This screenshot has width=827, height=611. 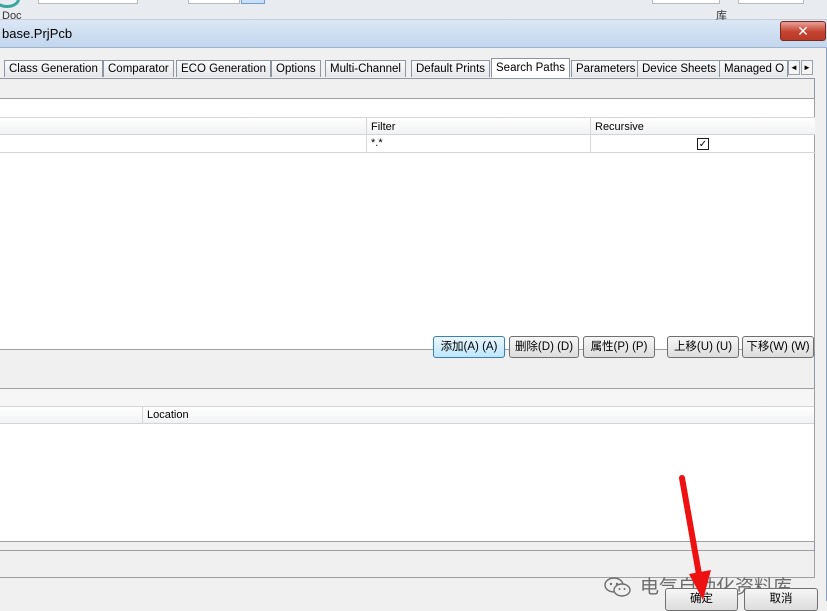 I want to click on close-button: ✕, so click(x=803, y=31).